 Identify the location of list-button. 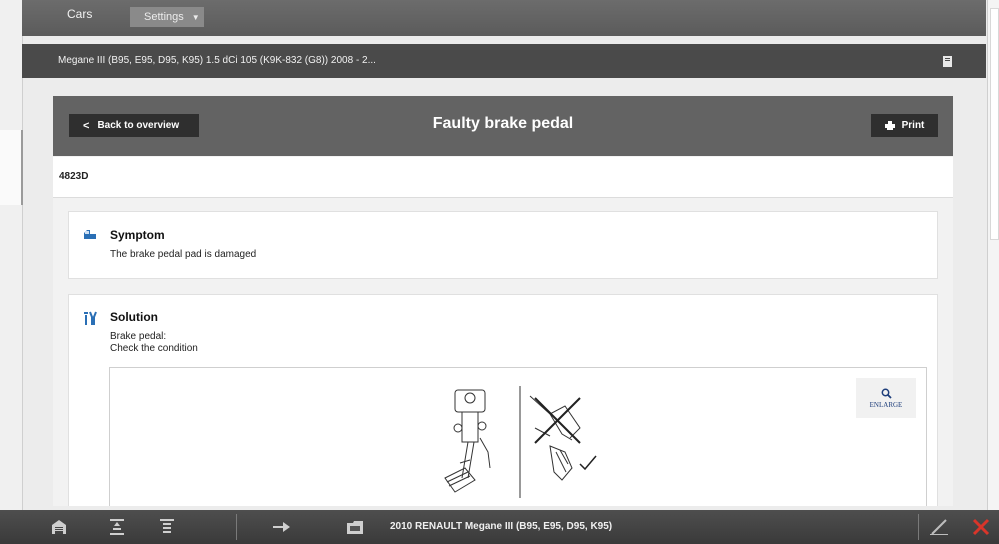
(167, 527).